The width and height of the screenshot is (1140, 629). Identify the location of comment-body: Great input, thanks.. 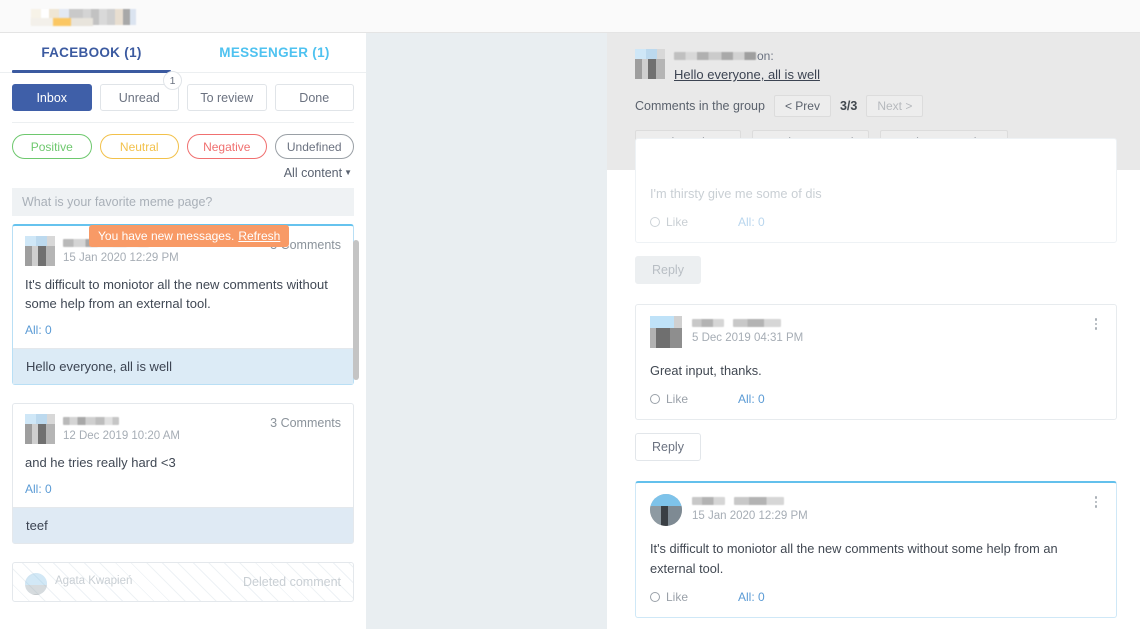
(706, 371).